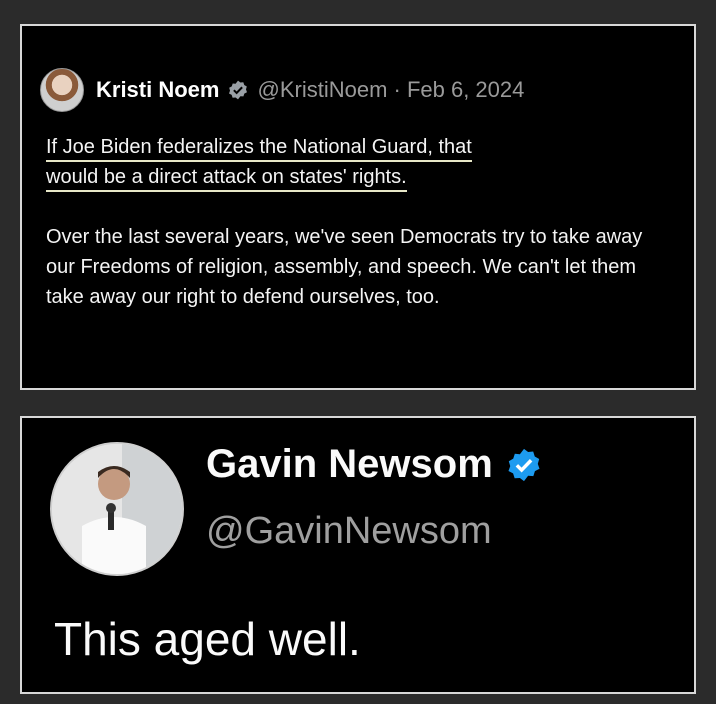 The width and height of the screenshot is (716, 704). I want to click on reply-text: This aged well., so click(207, 639).